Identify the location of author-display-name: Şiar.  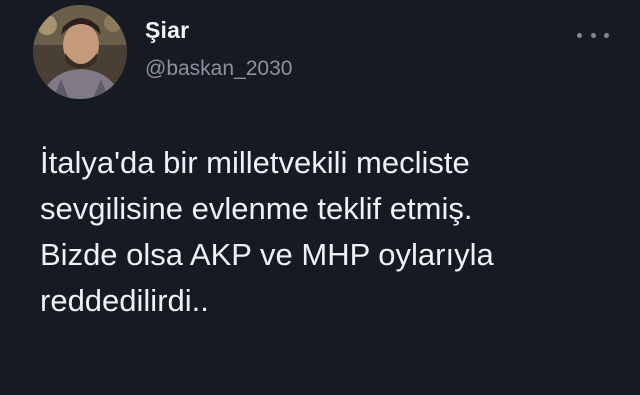
(167, 30).